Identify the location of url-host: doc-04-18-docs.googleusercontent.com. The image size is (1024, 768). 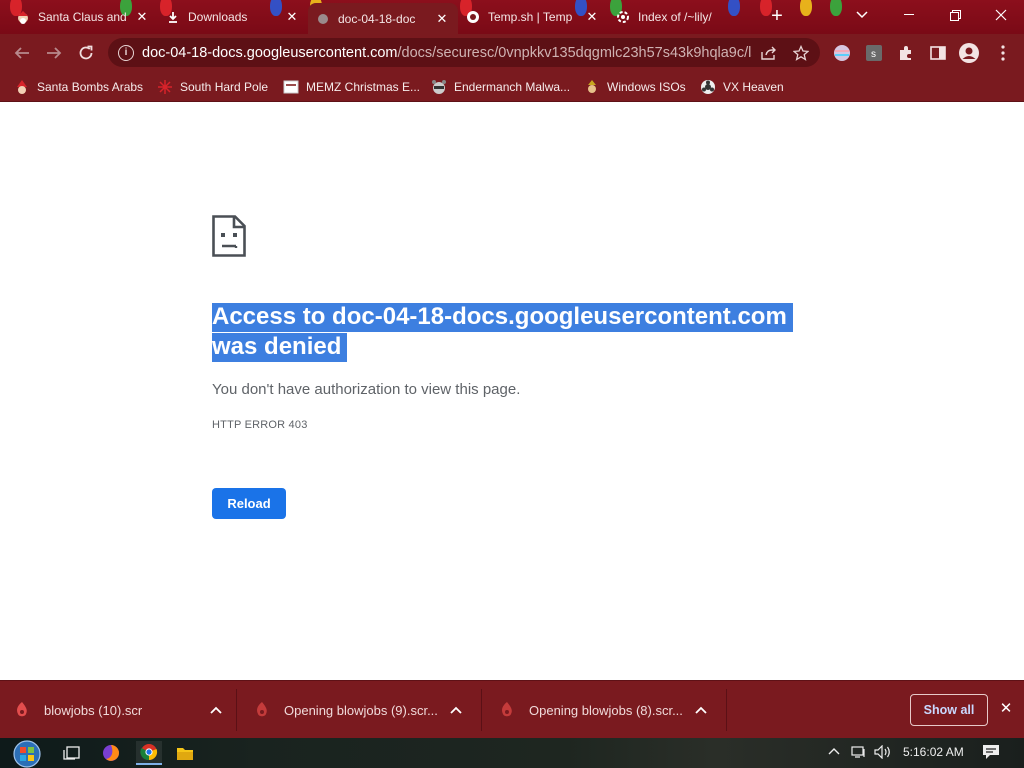
(270, 52).